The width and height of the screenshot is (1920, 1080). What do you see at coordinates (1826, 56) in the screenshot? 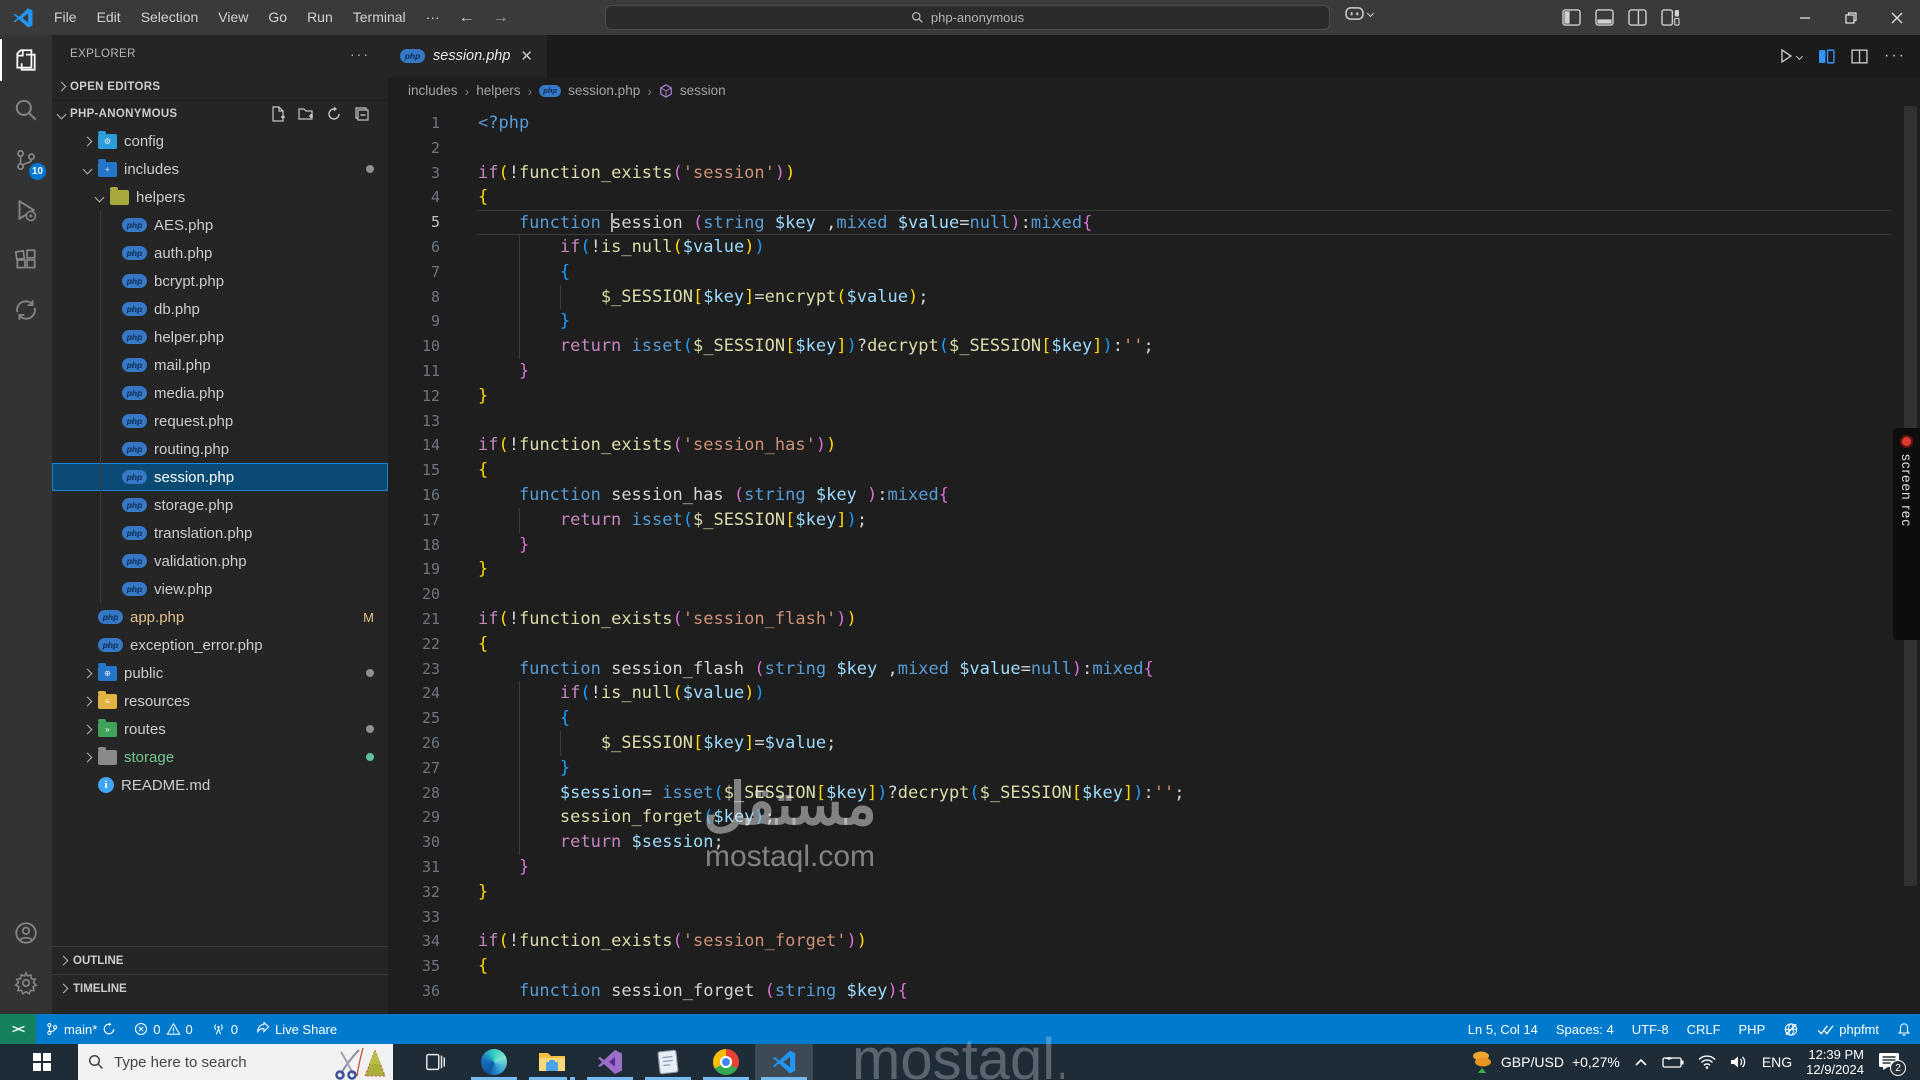
I see `open-changes-icon` at bounding box center [1826, 56].